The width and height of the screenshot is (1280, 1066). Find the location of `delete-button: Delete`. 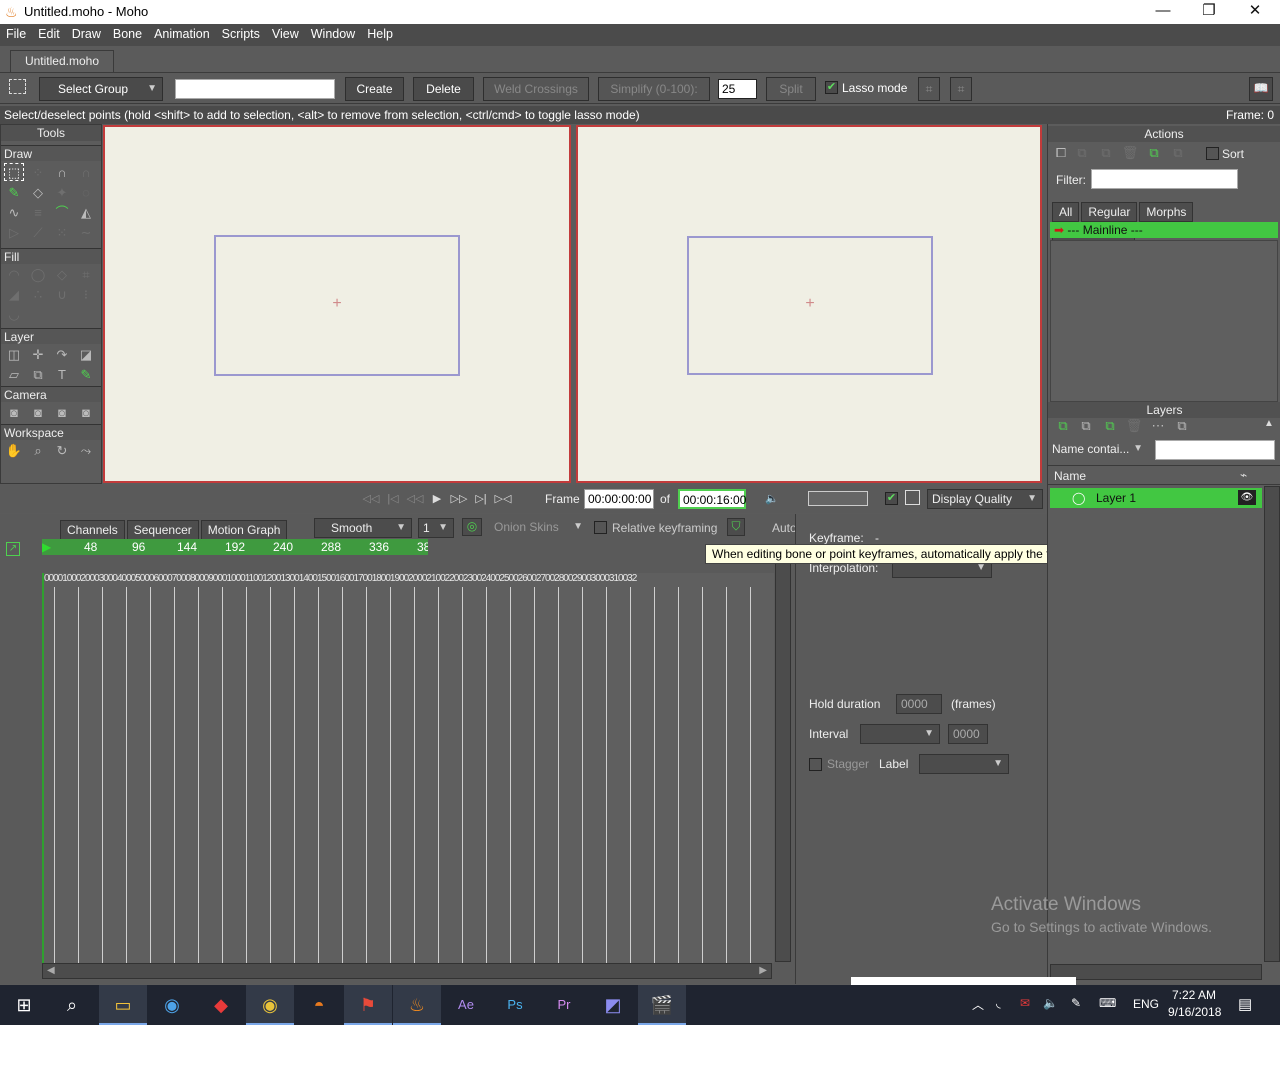

delete-button: Delete is located at coordinates (443, 89).